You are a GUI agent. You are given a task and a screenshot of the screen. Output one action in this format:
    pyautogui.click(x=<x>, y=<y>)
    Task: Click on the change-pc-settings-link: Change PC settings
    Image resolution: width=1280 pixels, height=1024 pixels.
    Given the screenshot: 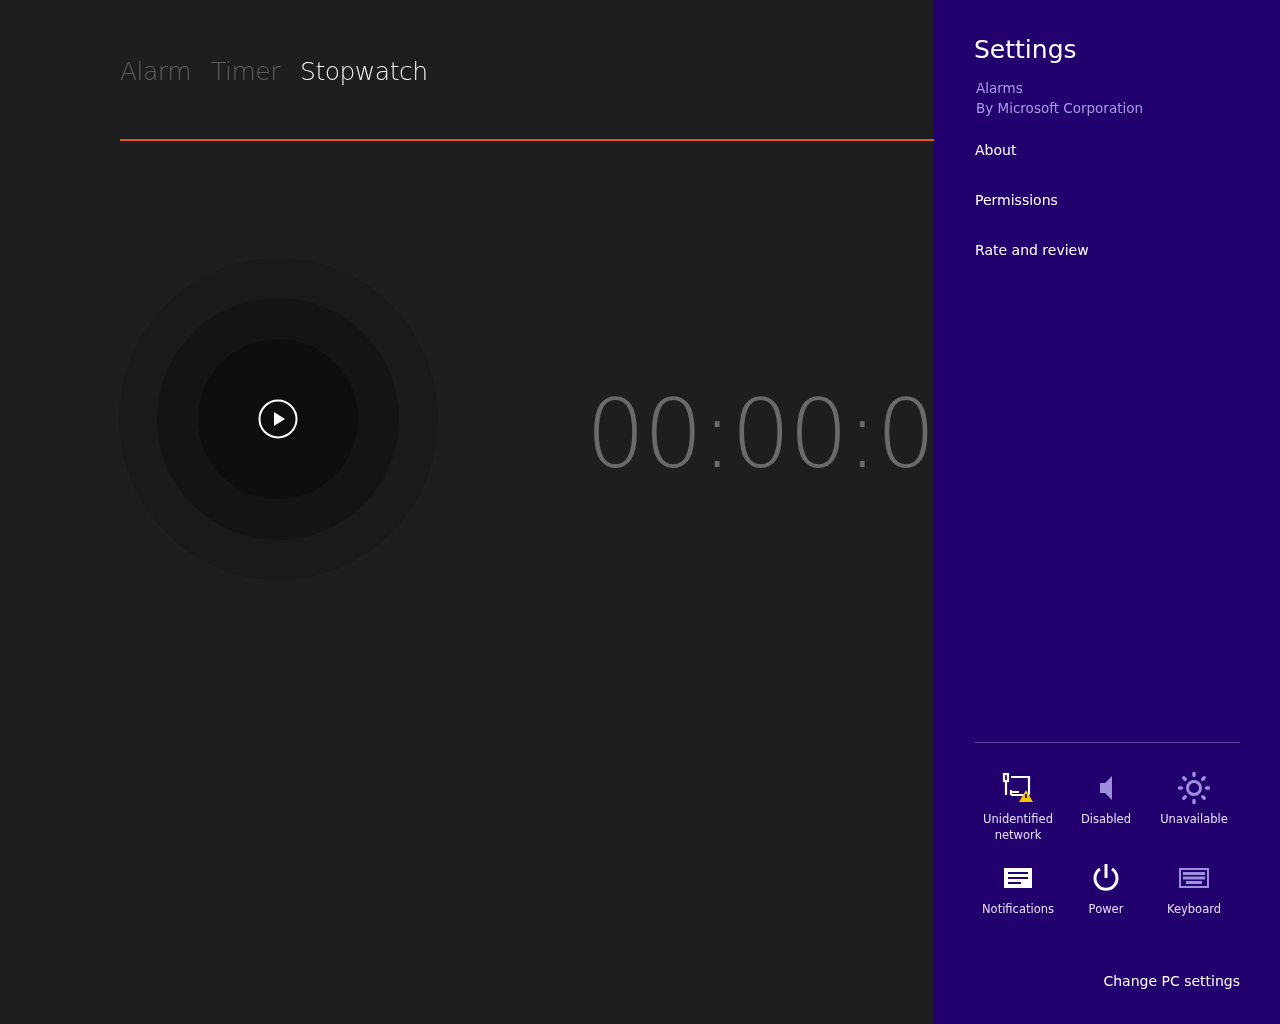 What is the action you would take?
    pyautogui.click(x=1171, y=981)
    